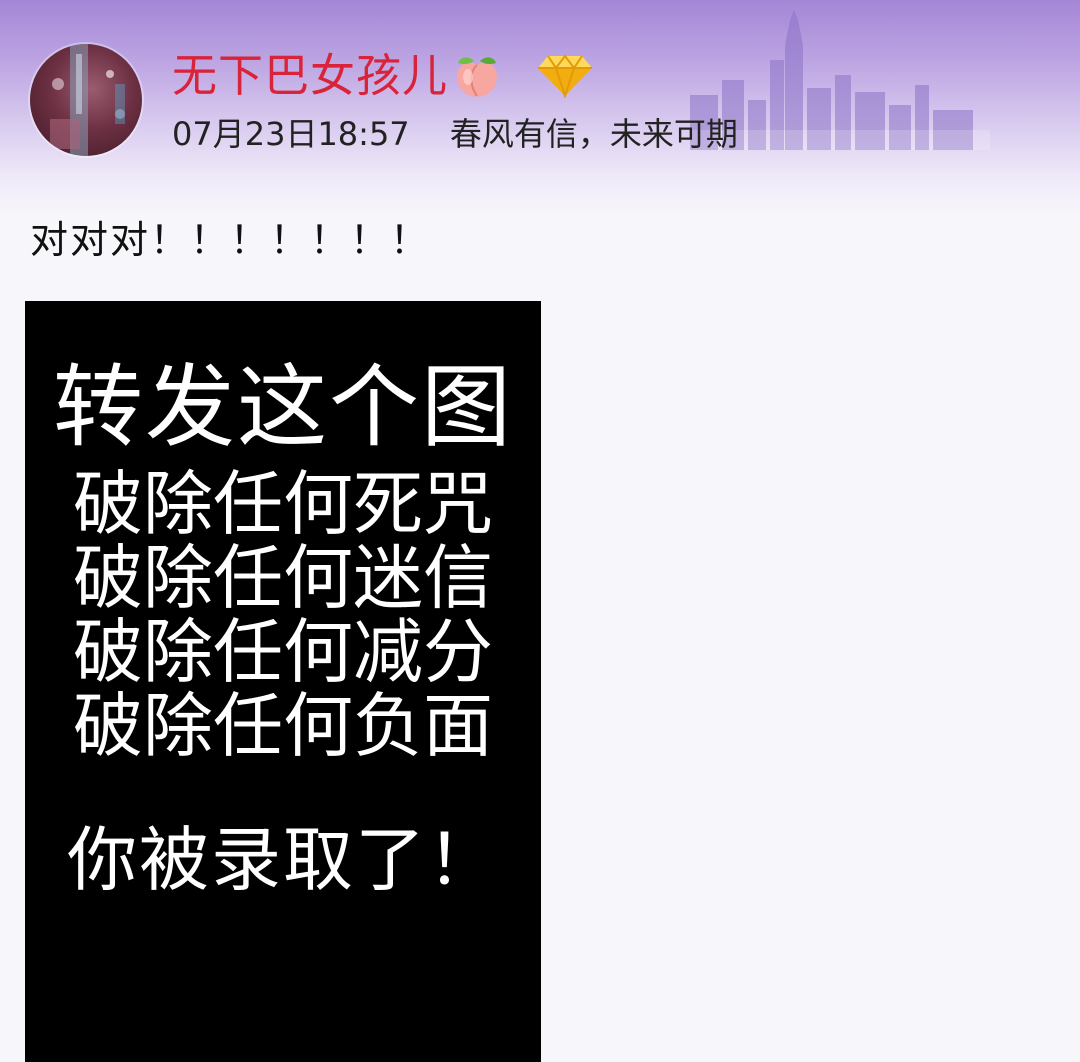 Image resolution: width=1080 pixels, height=1062 pixels. I want to click on image-lines: 破除任何死咒 破除任何迷信 破除任何减分 破除任何负面, so click(283, 615).